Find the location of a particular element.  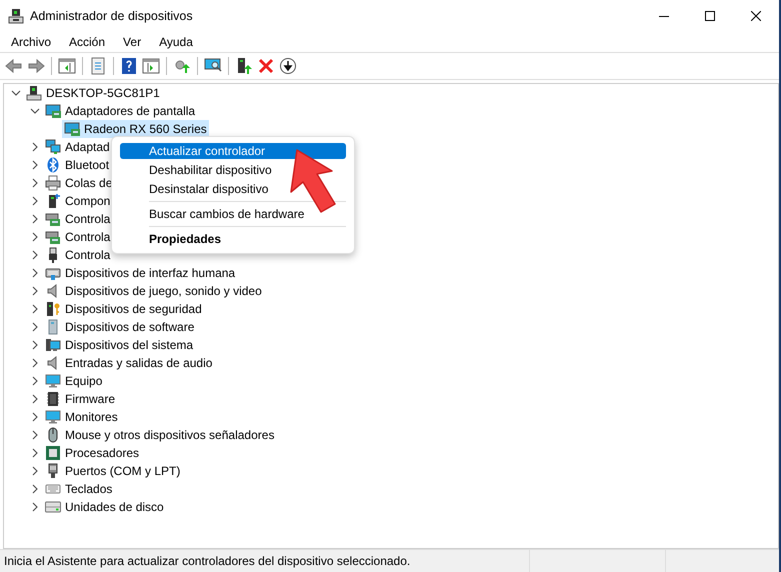

forward-icon is located at coordinates (36, 66).